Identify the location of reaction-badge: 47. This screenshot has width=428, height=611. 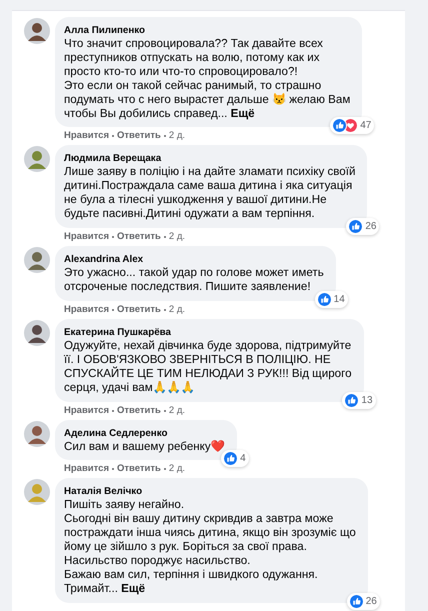
(352, 125).